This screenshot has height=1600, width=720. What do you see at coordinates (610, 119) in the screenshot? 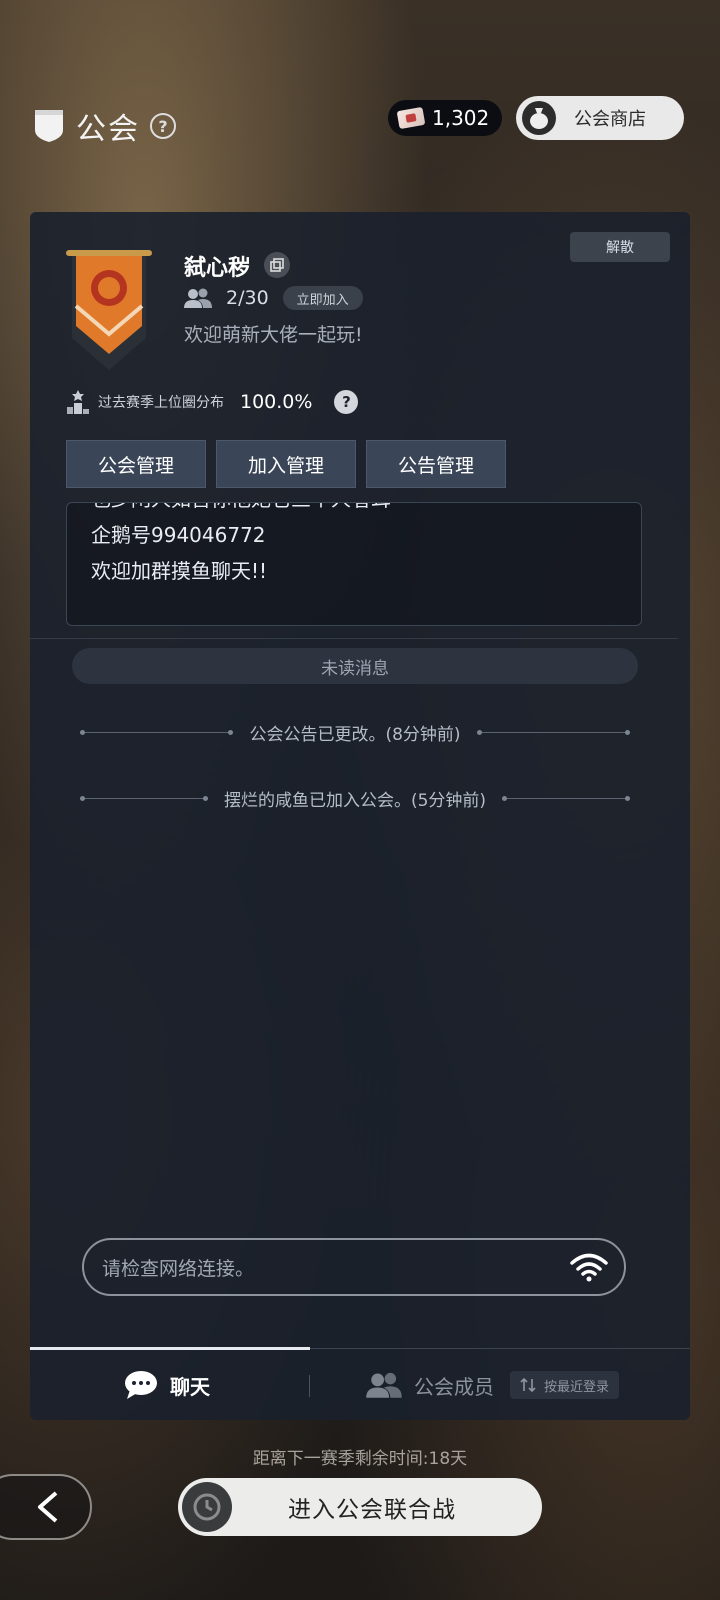
I see `shop-label: 公会商店` at bounding box center [610, 119].